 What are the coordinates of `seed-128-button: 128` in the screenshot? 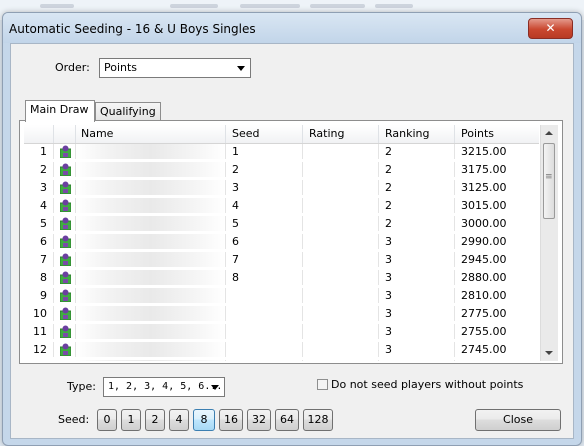 It's located at (318, 420).